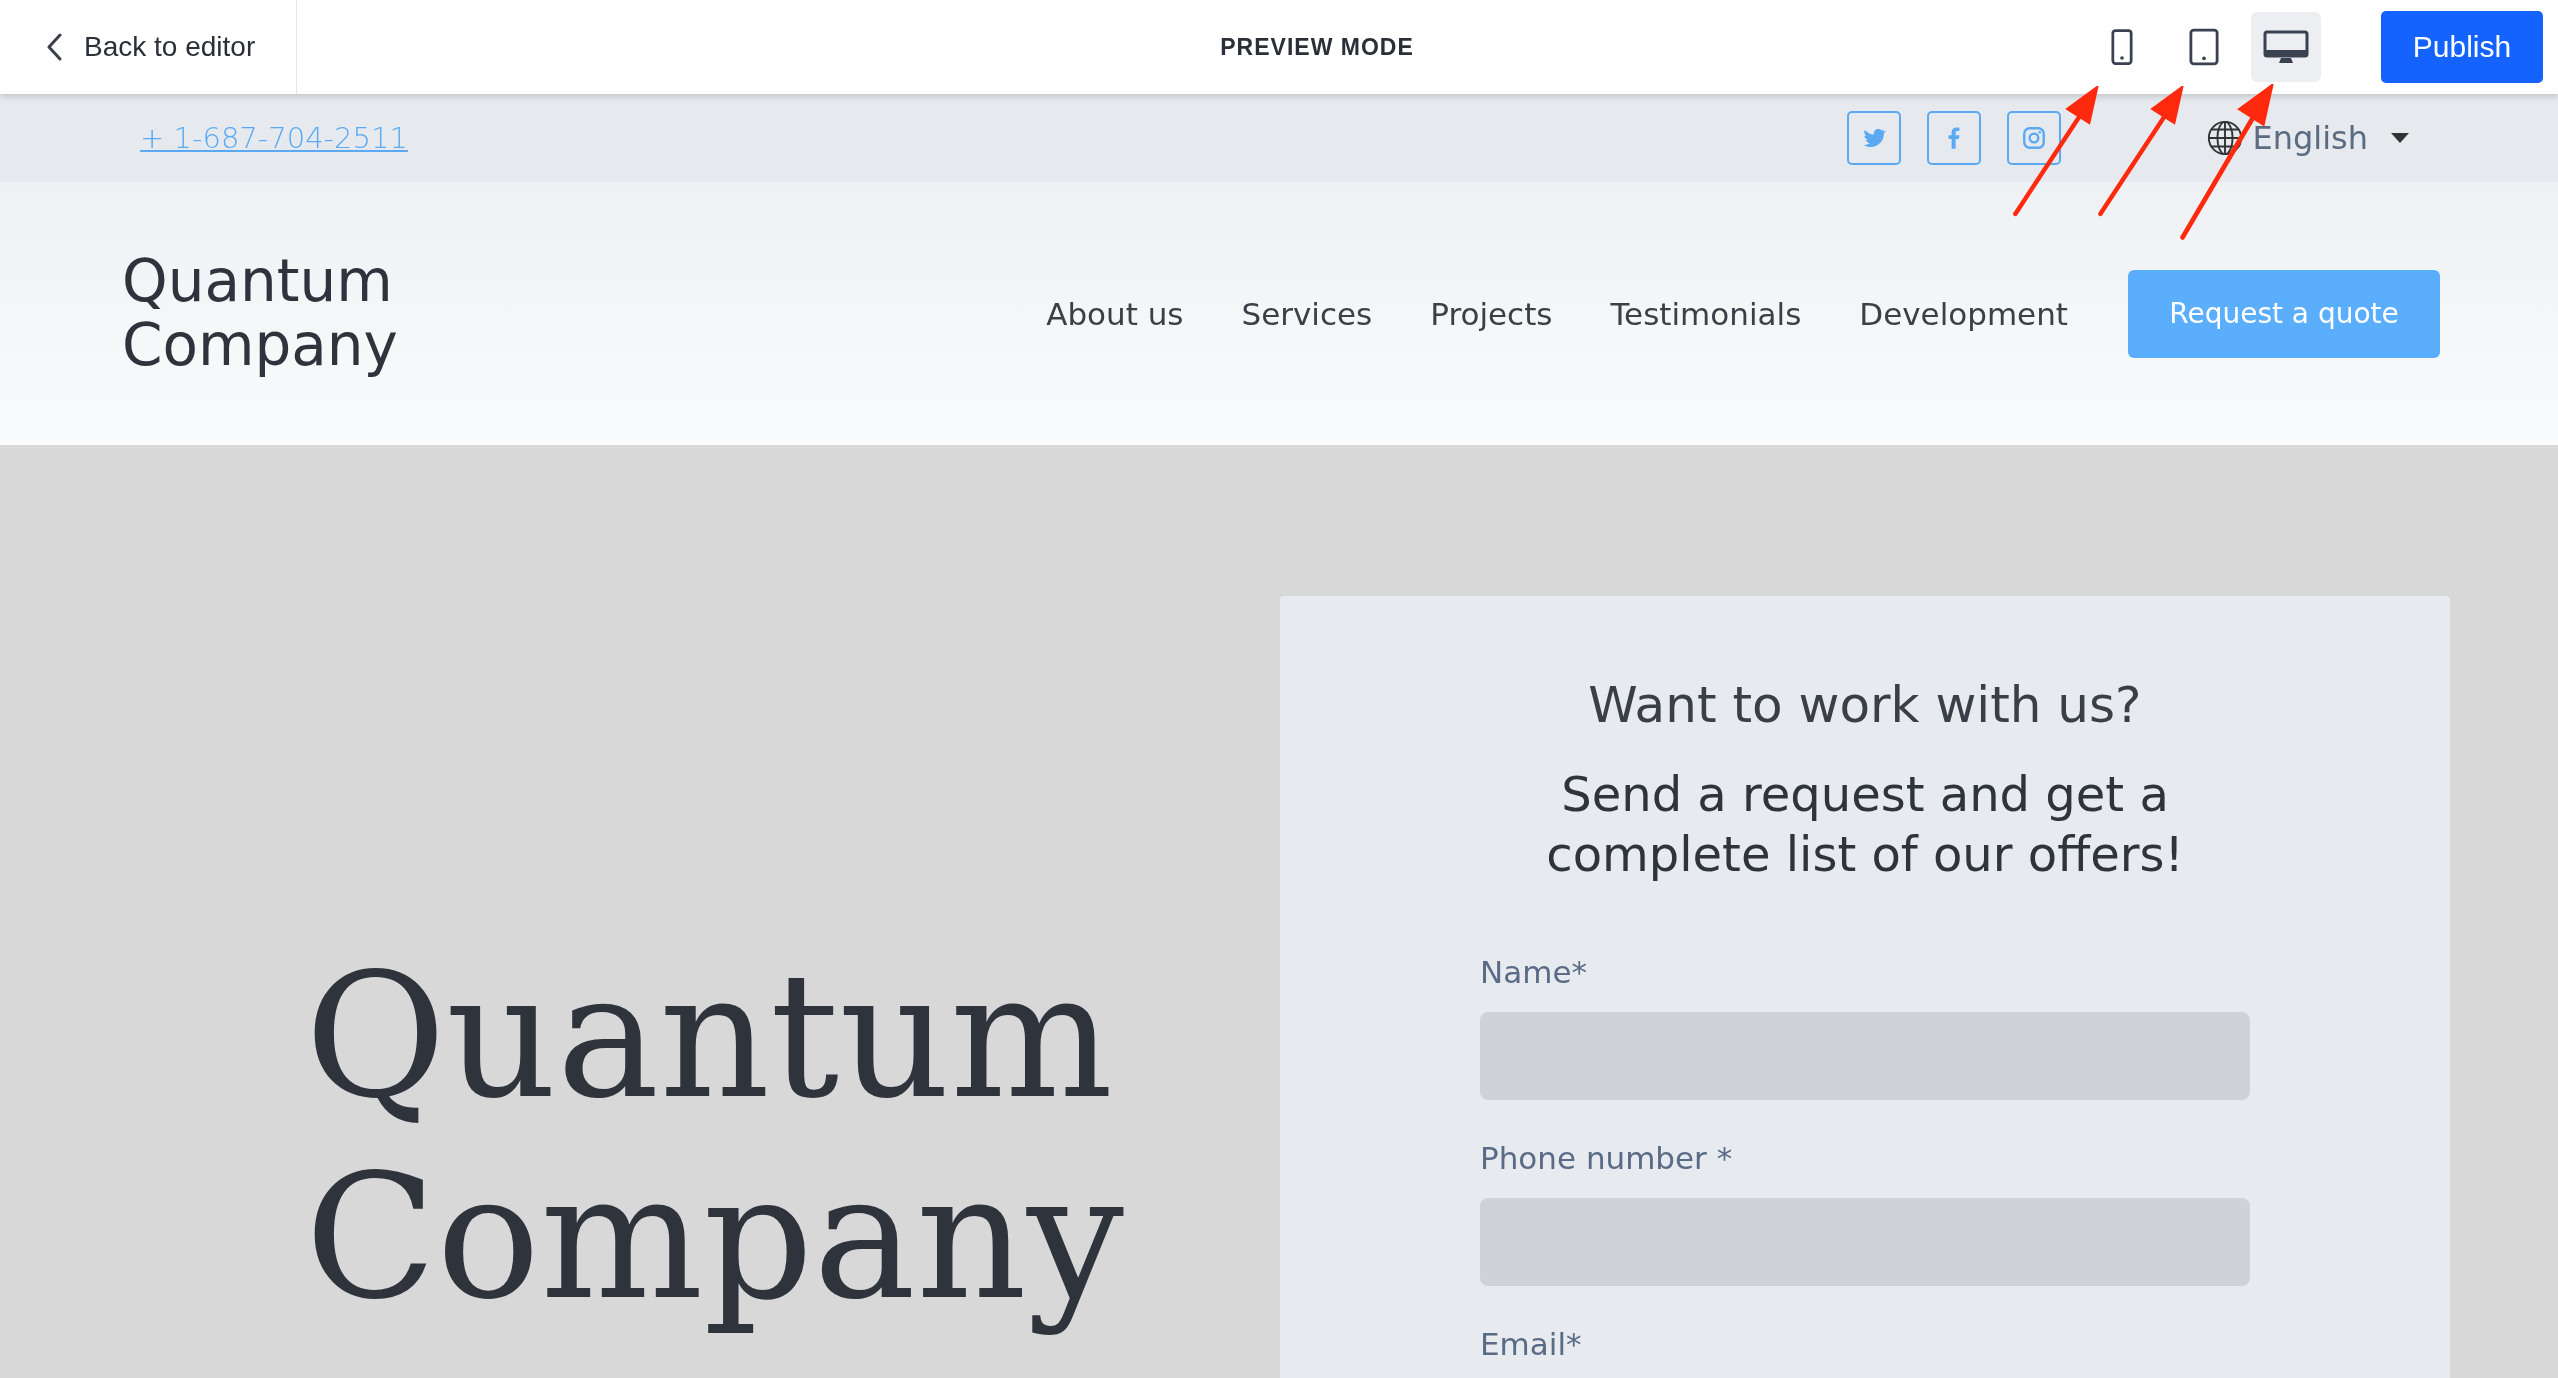 The width and height of the screenshot is (2558, 1378). I want to click on tablet-icon, so click(2204, 47).